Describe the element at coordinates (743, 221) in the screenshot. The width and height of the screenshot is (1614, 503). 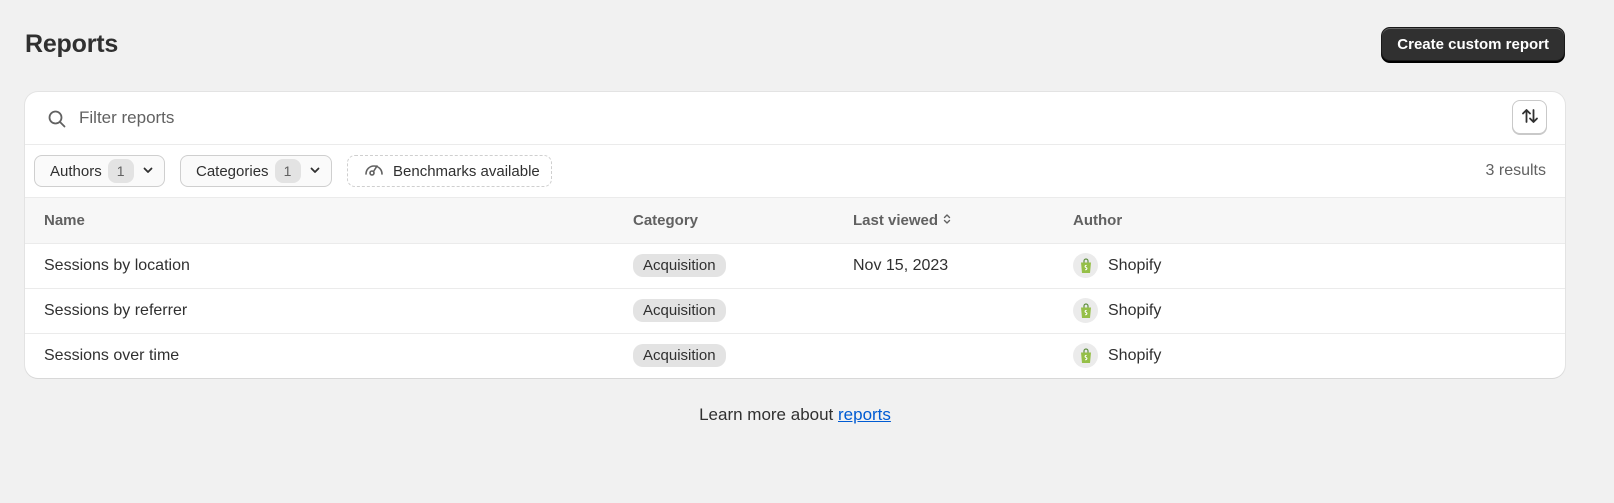
I see `column-header-category: Category` at that location.